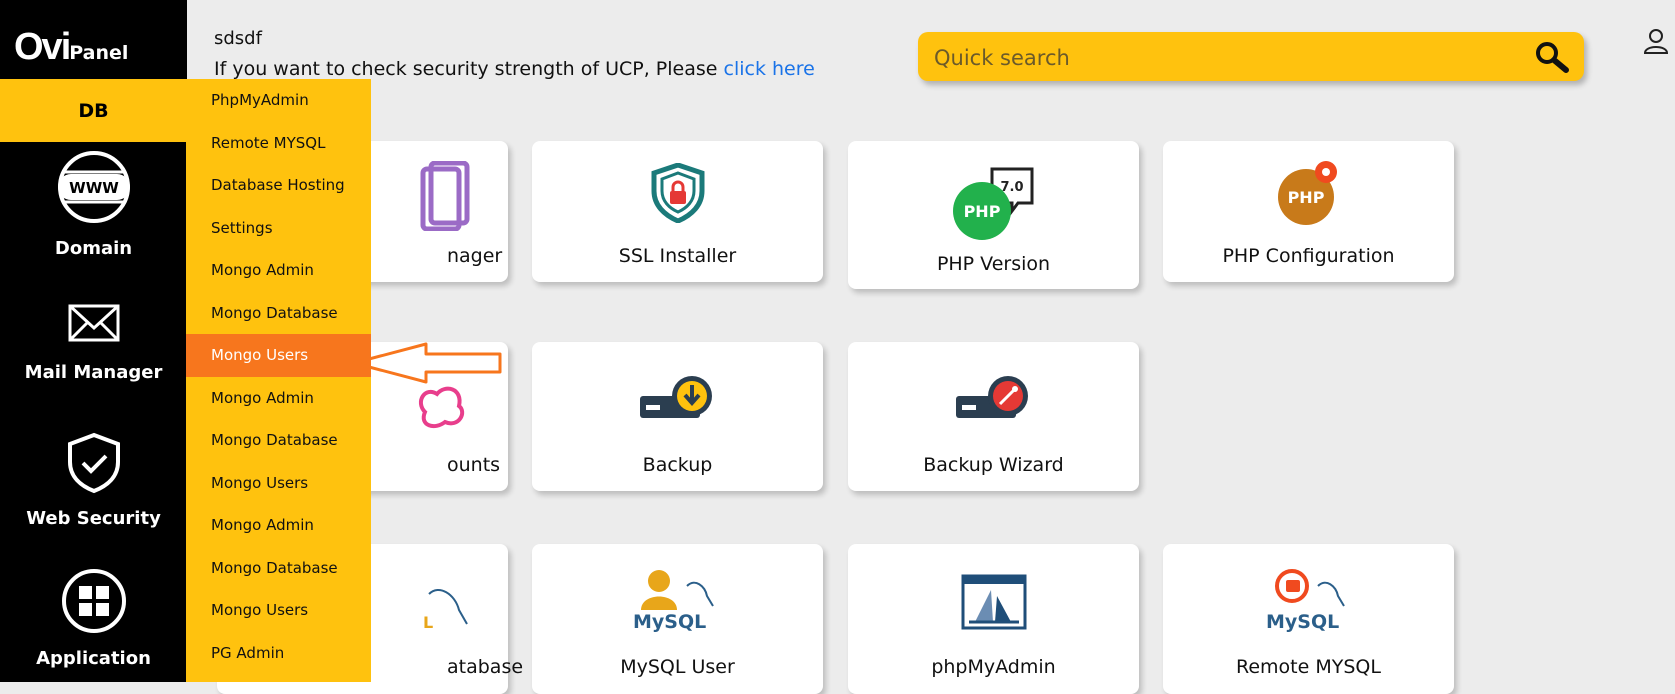 Image resolution: width=1675 pixels, height=694 pixels. I want to click on www-globe-icon: WWW, so click(93, 187).